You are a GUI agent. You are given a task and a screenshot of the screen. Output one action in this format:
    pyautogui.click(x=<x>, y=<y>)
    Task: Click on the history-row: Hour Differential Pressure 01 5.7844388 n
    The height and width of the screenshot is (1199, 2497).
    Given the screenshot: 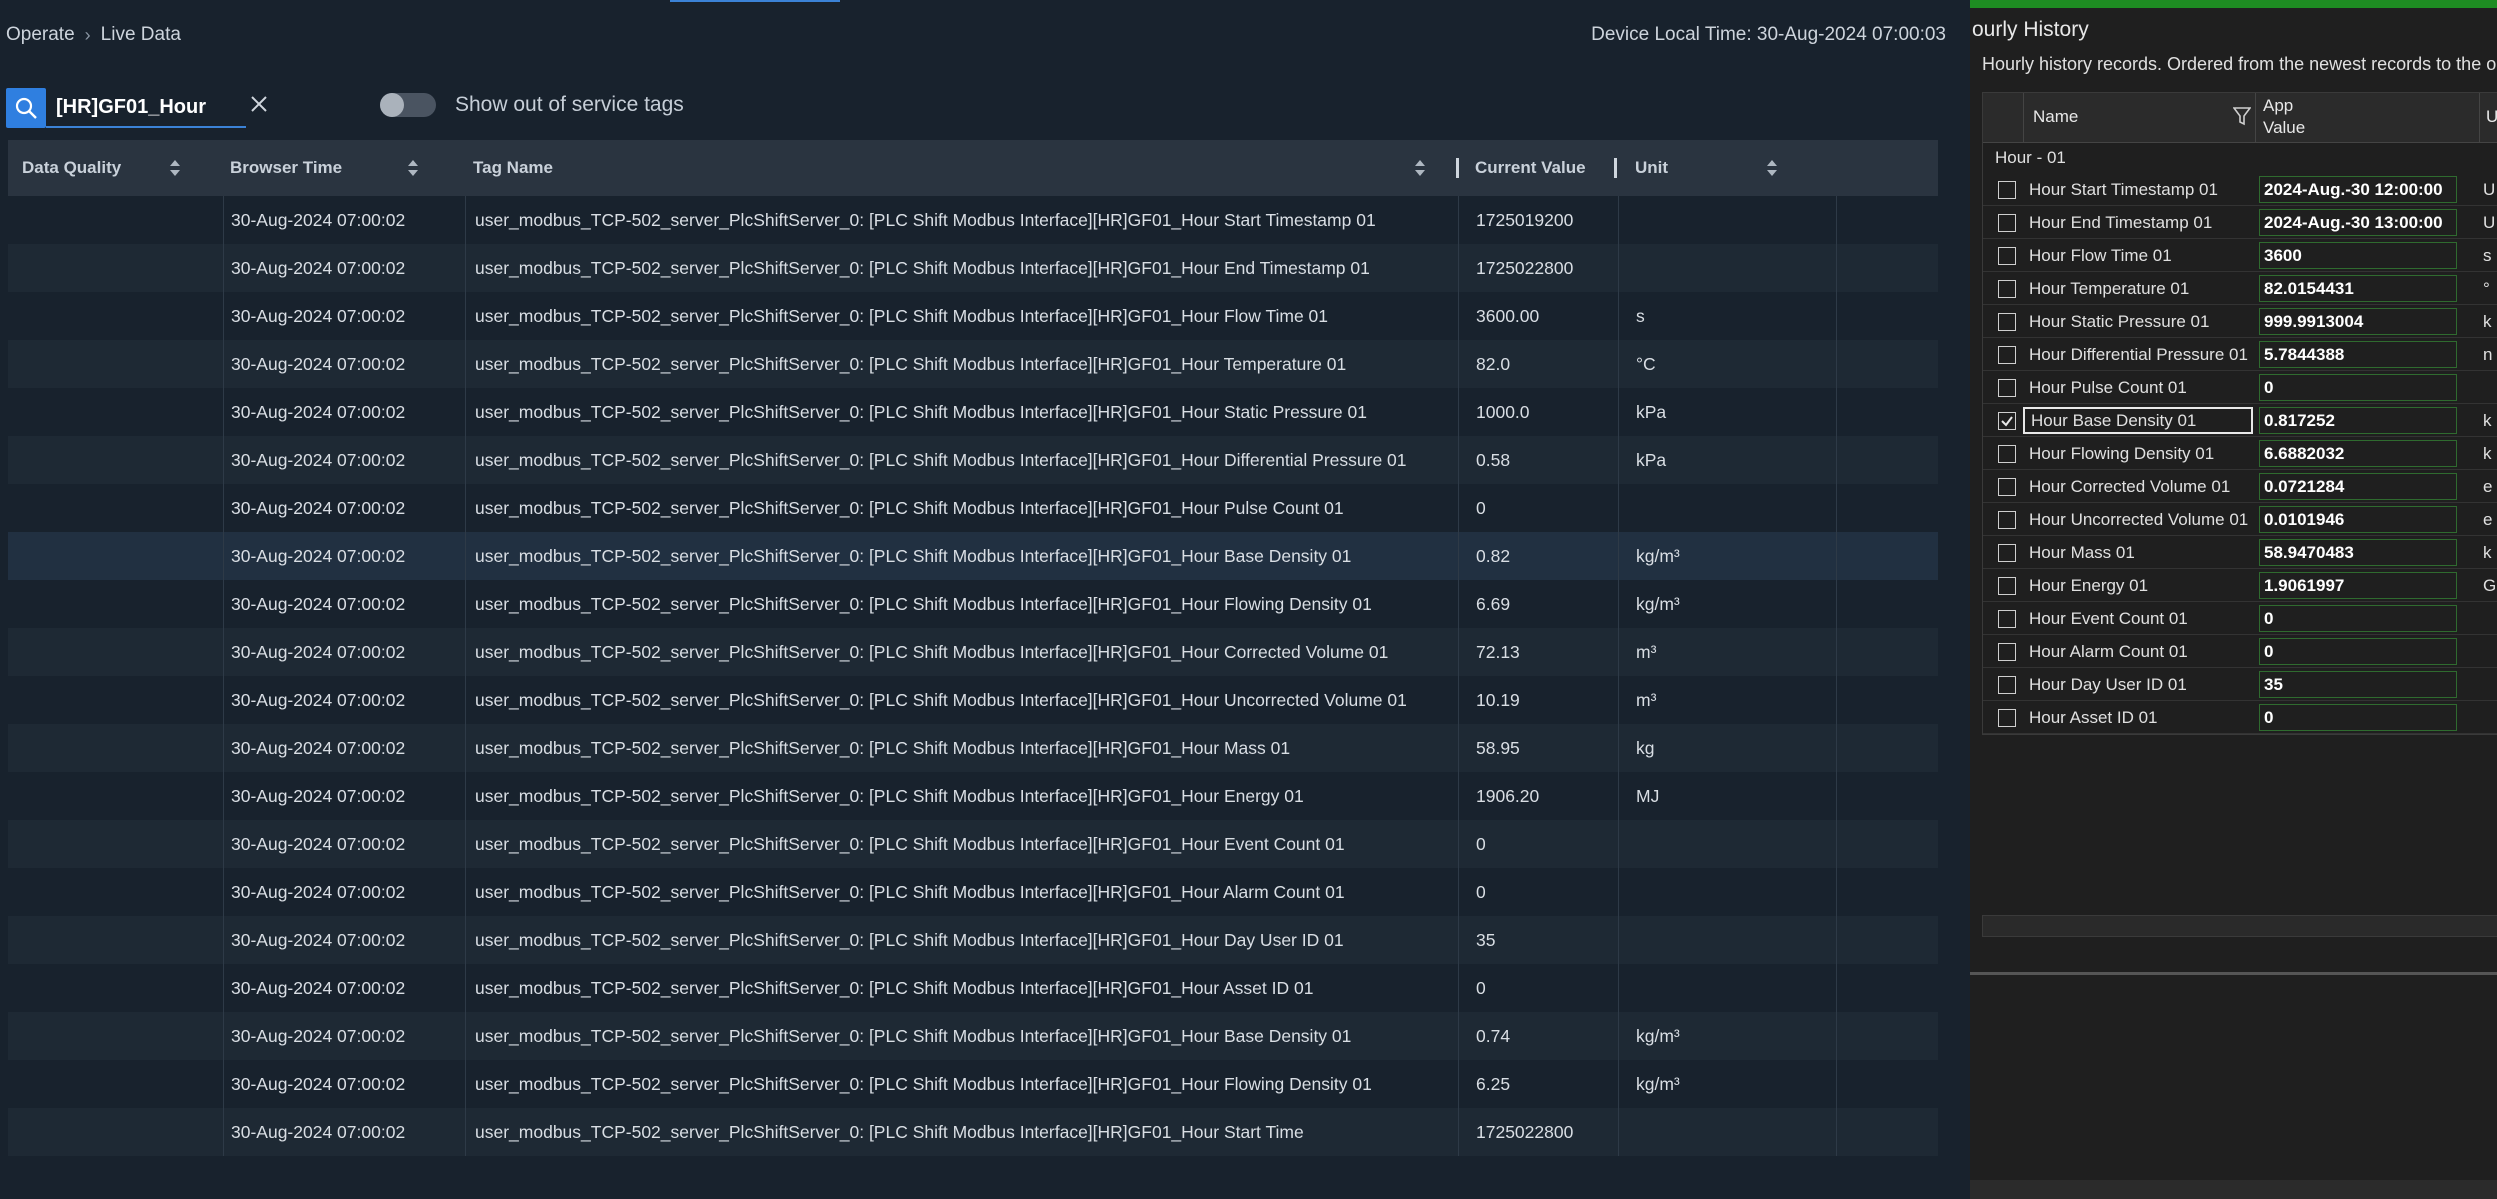 What is the action you would take?
    pyautogui.click(x=2240, y=354)
    